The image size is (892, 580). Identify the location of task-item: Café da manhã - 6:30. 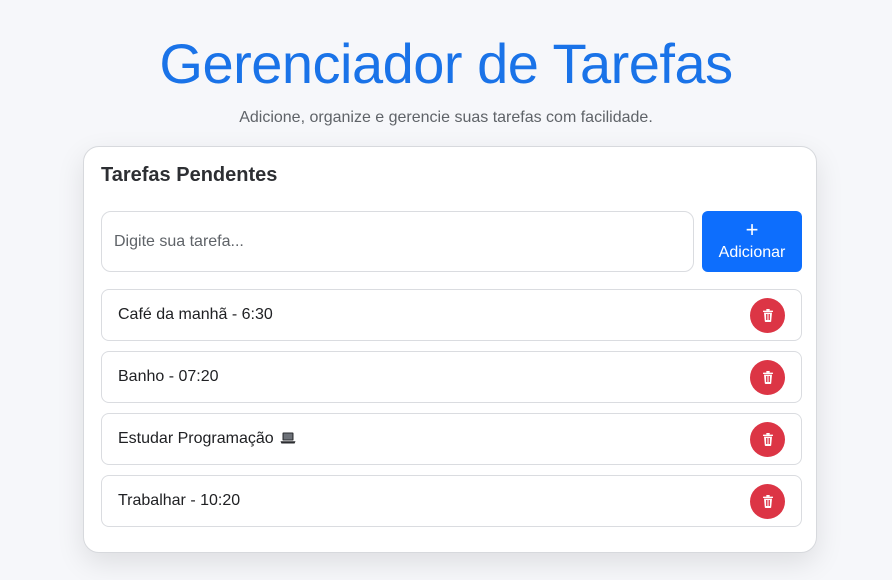
(451, 315).